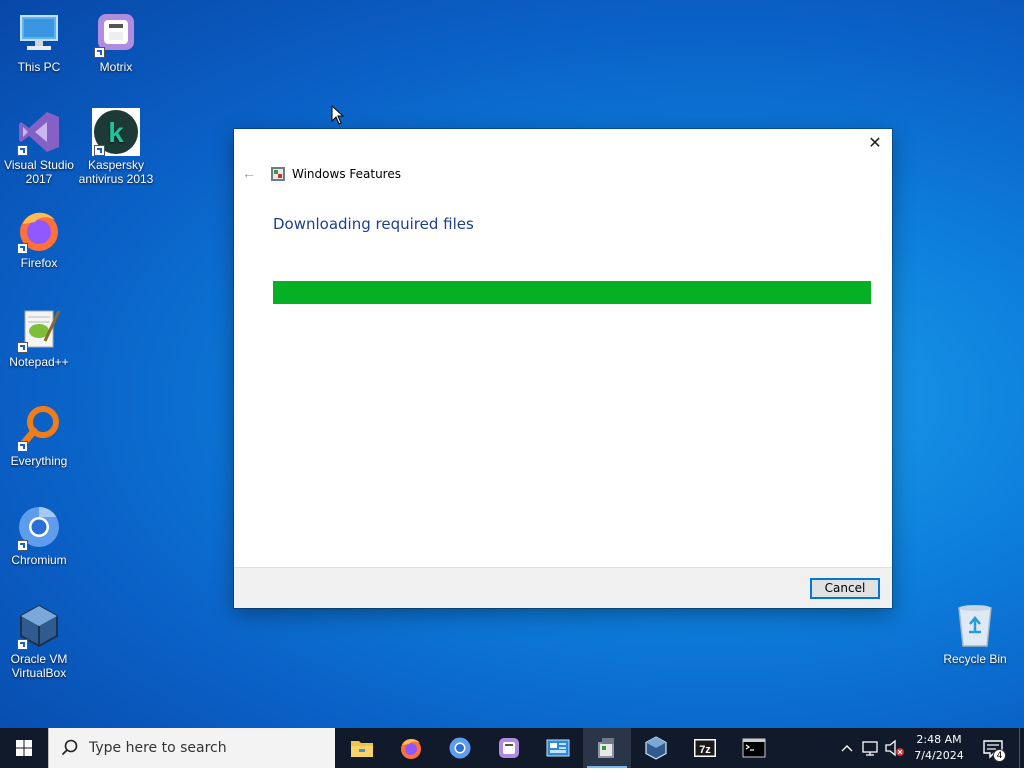 The width and height of the screenshot is (1024, 773). I want to click on taskbar-app-chromium, so click(460, 748).